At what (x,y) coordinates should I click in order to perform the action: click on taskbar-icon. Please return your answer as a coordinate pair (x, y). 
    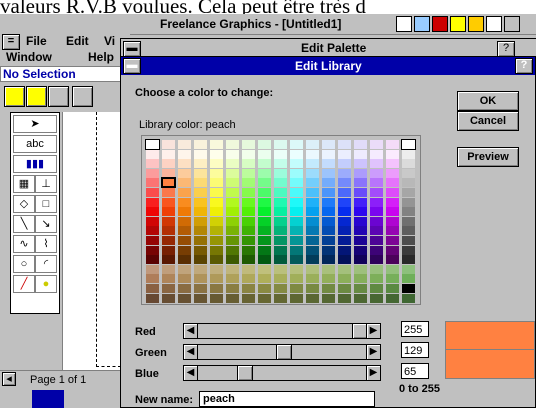
    Looking at the image, I should click on (48, 399).